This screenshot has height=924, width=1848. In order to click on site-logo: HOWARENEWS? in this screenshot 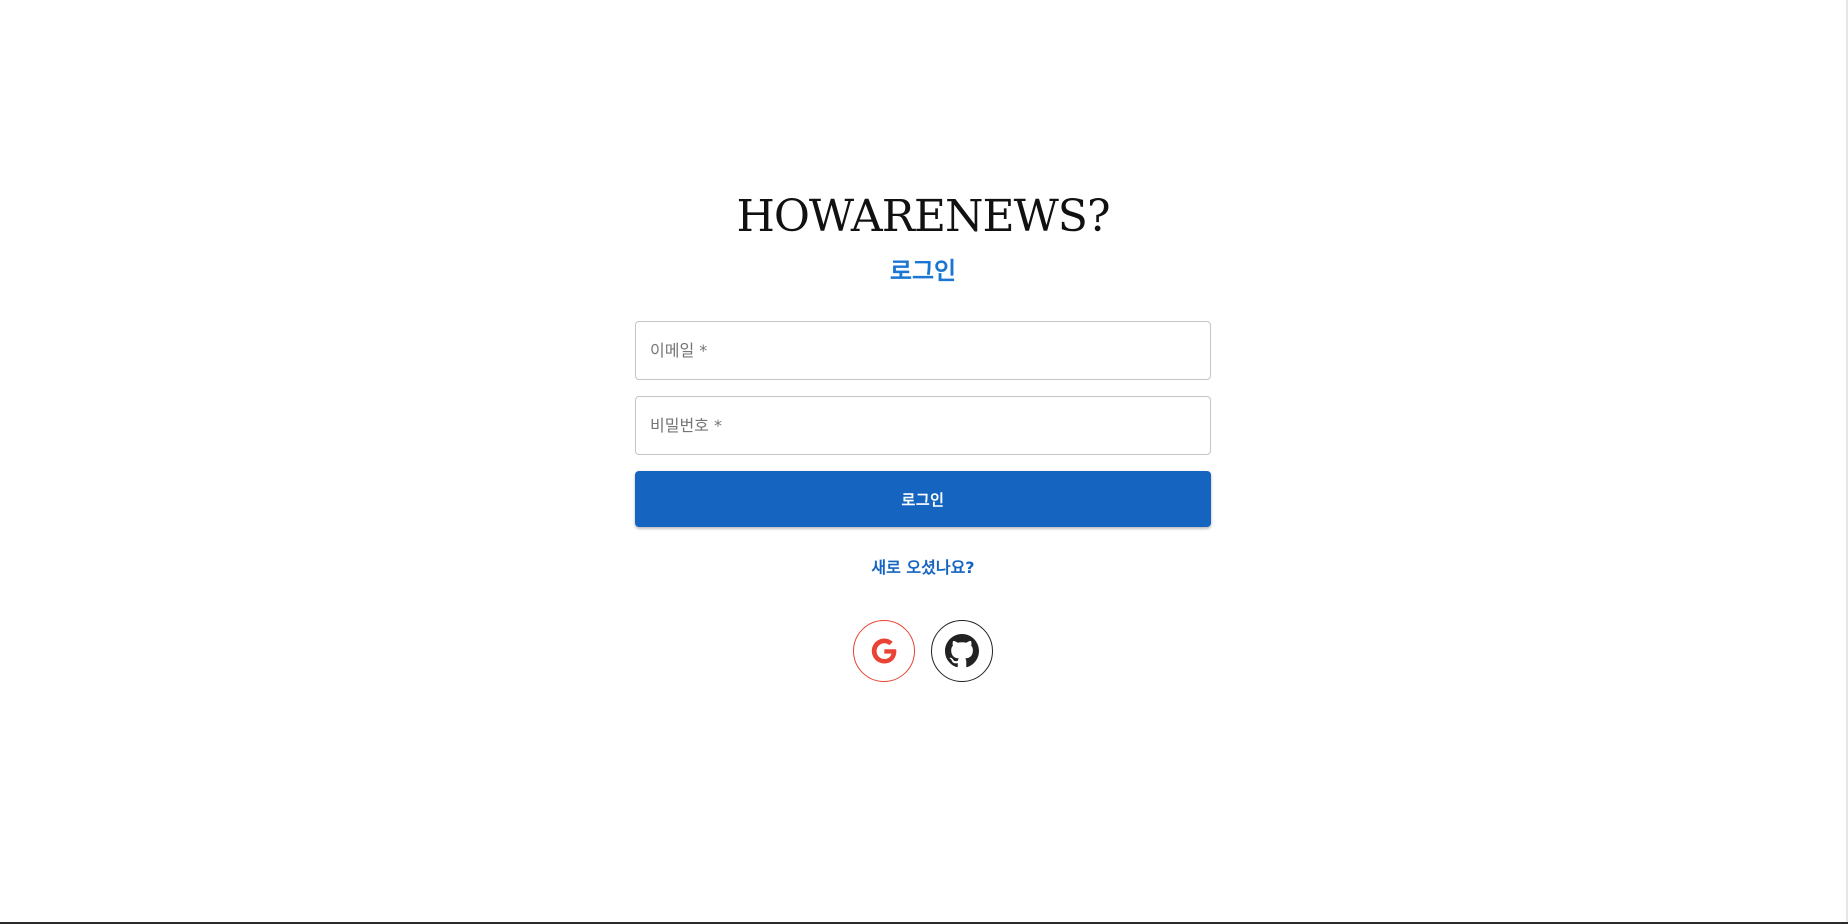, I will do `click(923, 216)`.